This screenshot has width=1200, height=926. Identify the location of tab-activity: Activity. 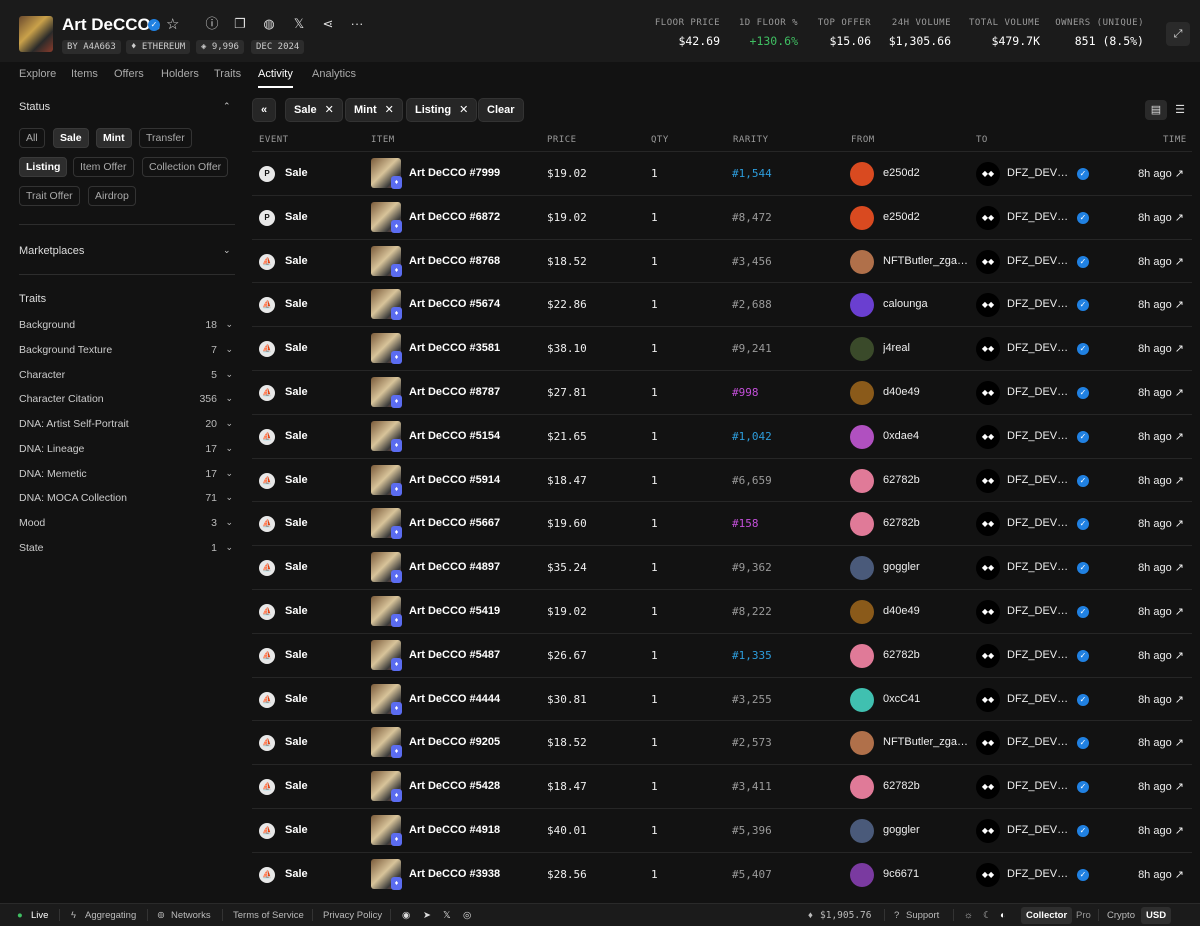
(275, 78).